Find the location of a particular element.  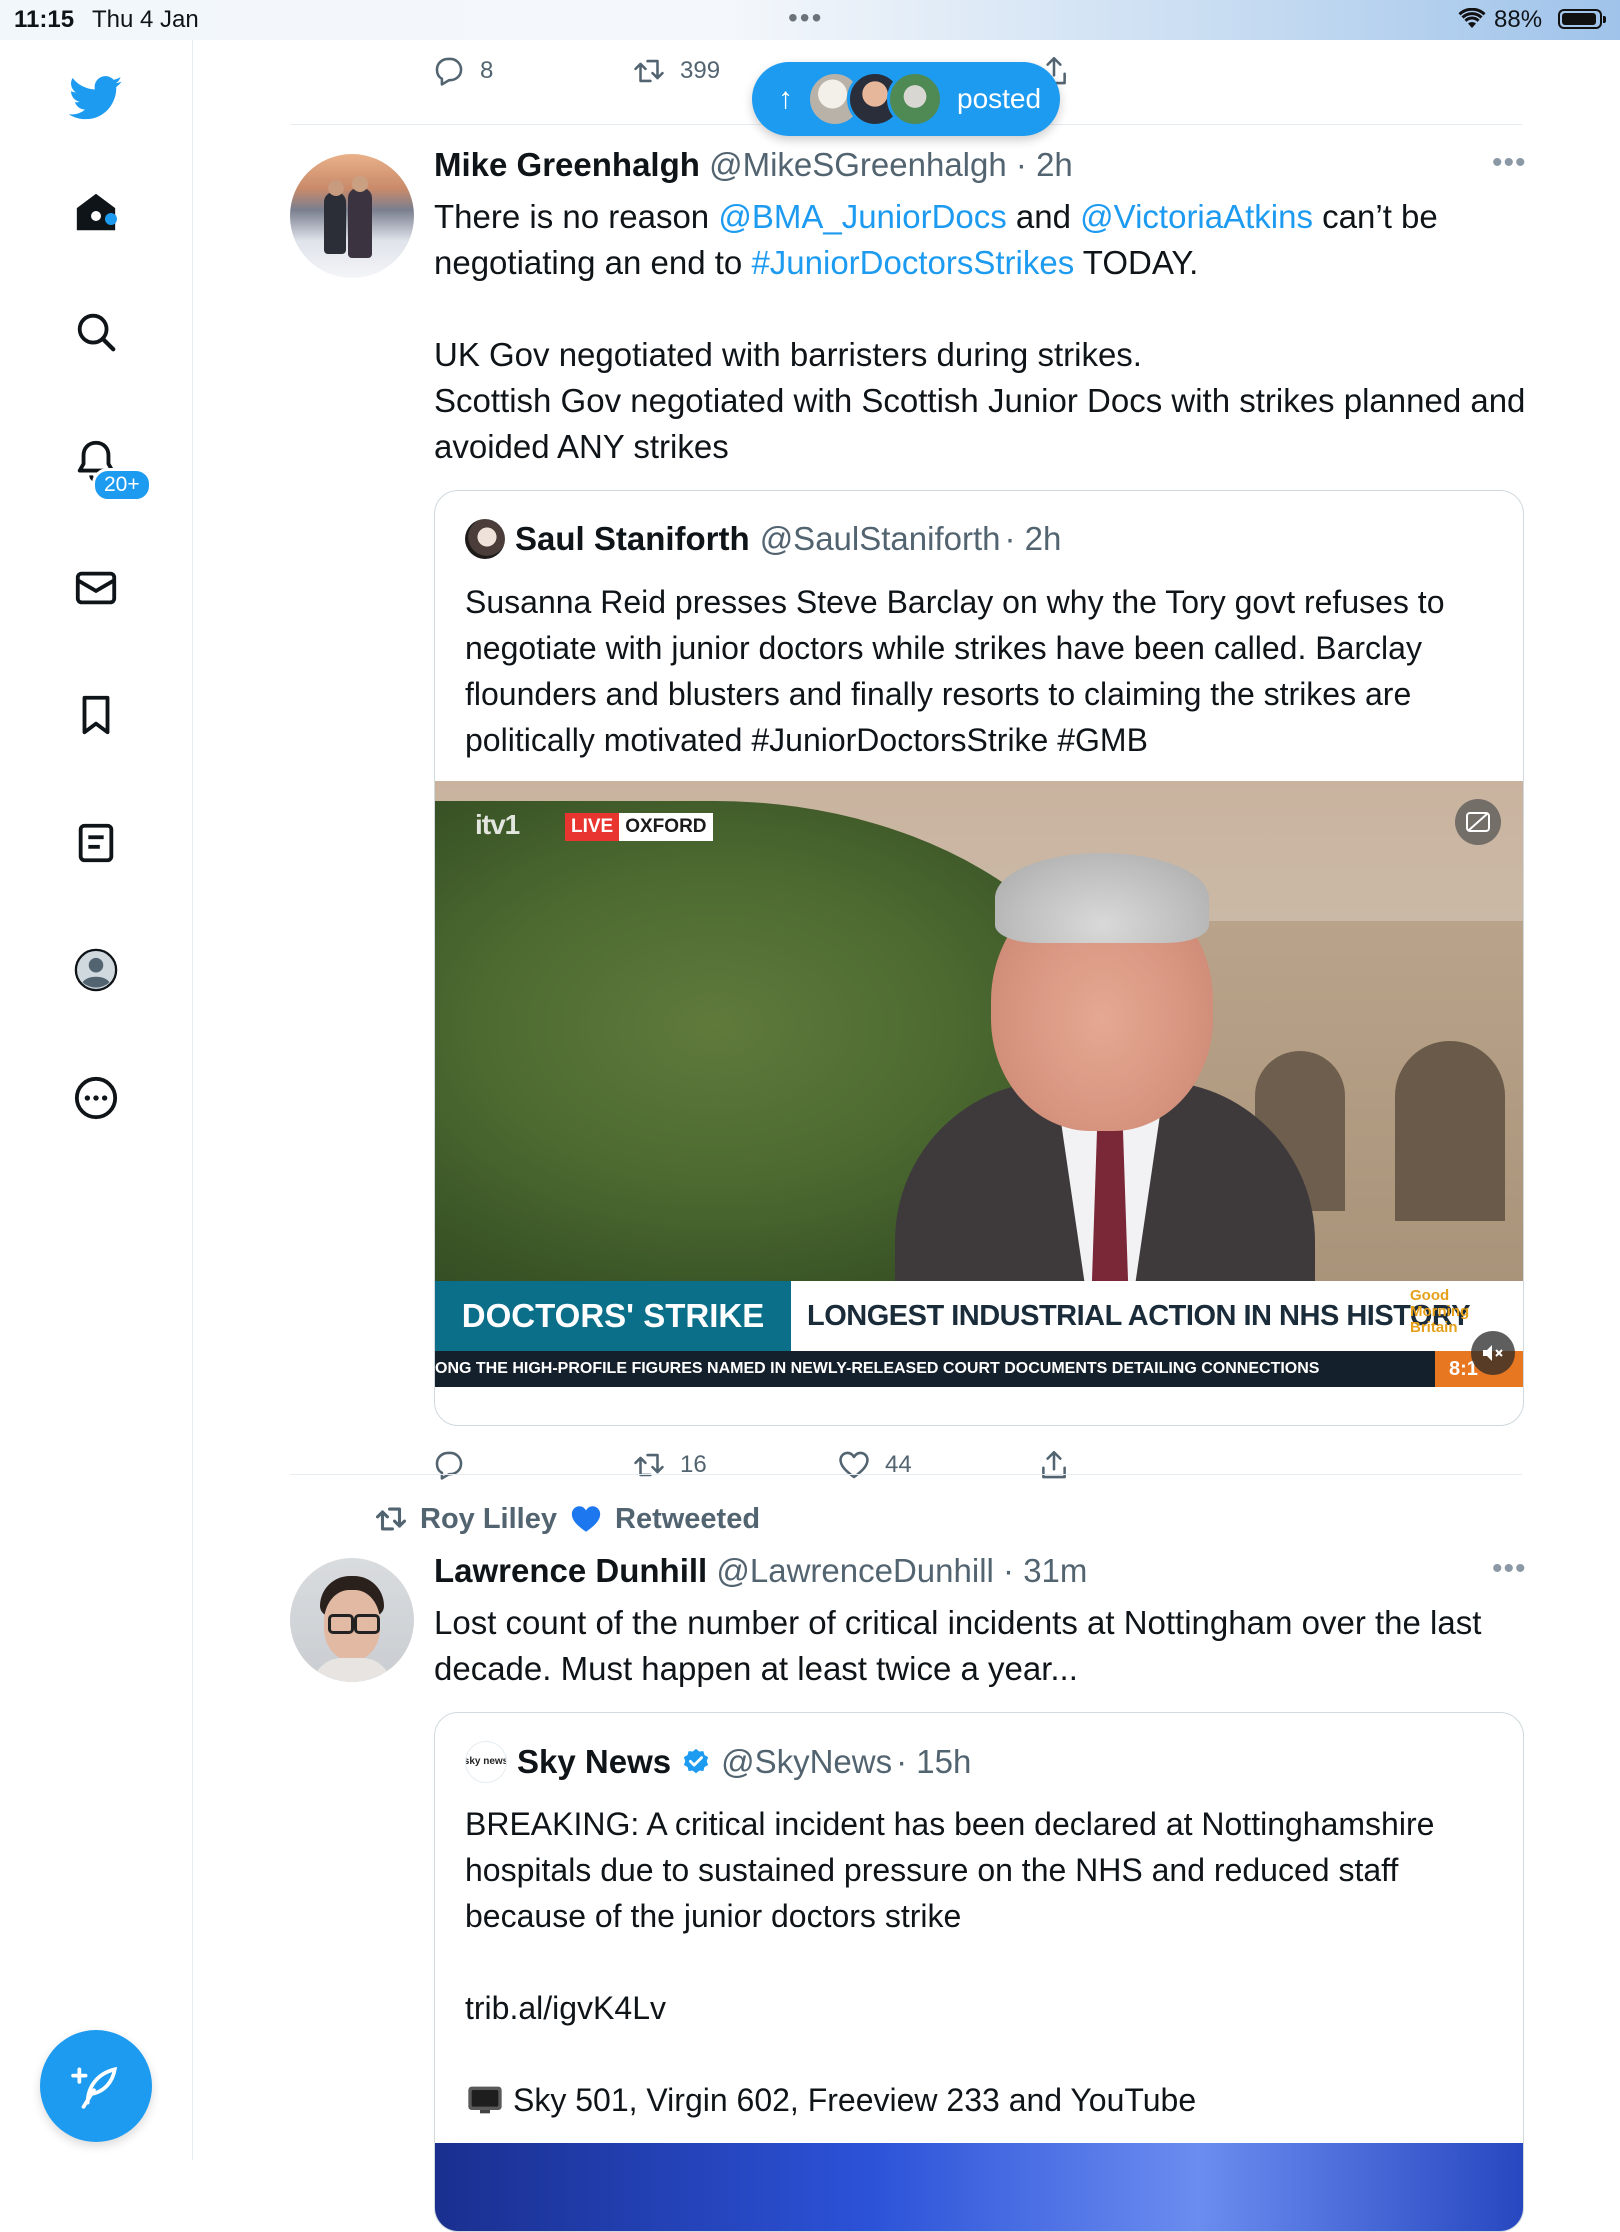

status-time: 11:15 is located at coordinates (44, 19).